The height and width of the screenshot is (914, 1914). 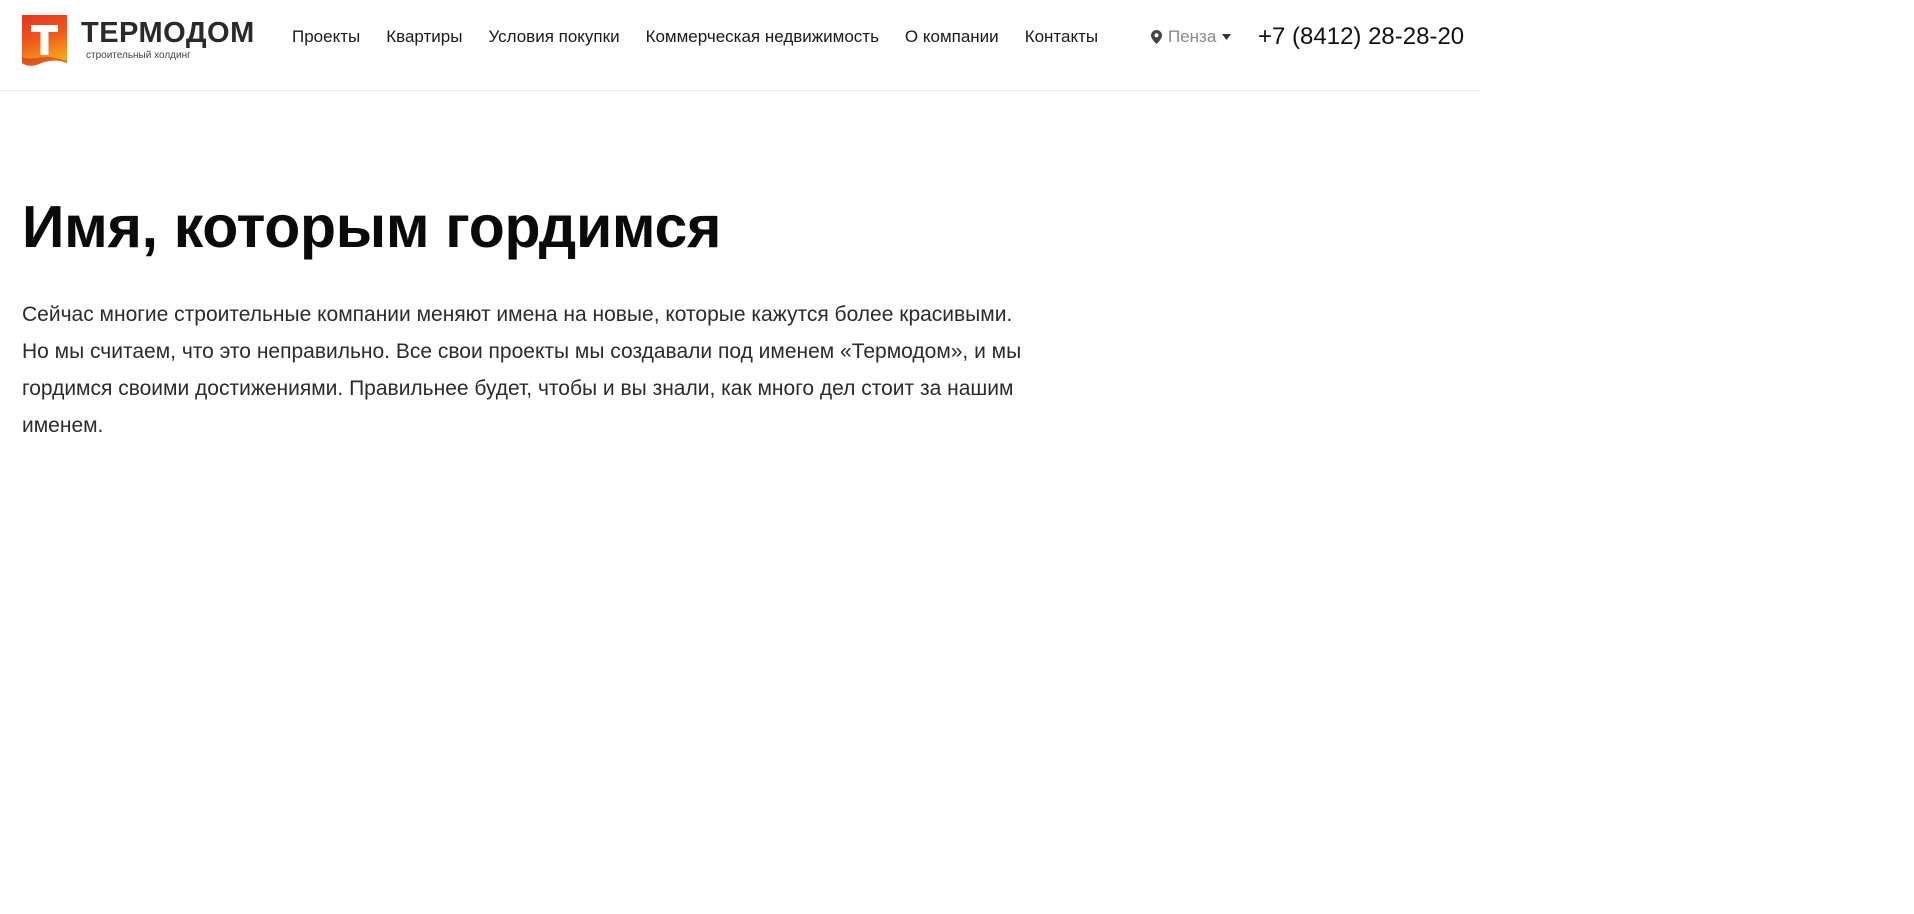 What do you see at coordinates (1156, 37) in the screenshot?
I see `location-pin-icon` at bounding box center [1156, 37].